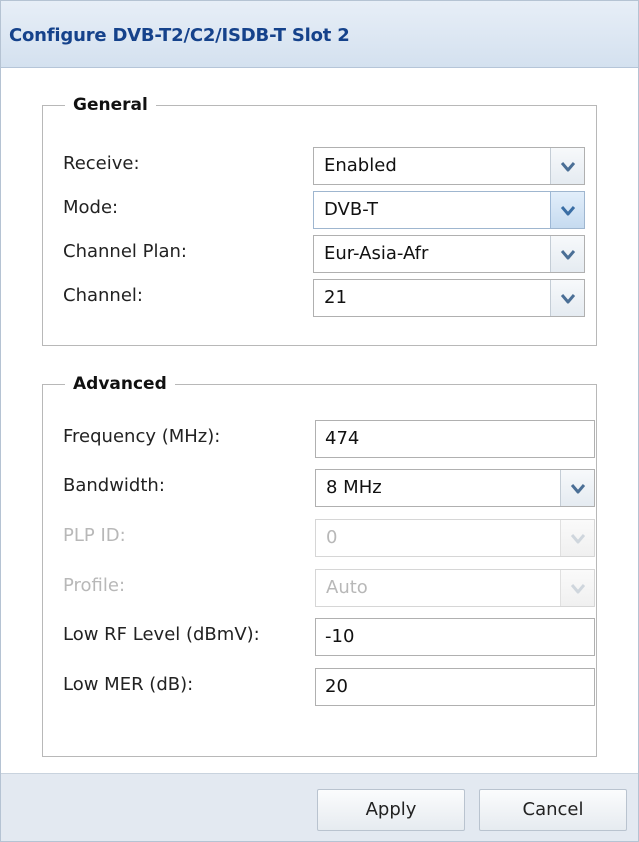 Image resolution: width=639 pixels, height=842 pixels. I want to click on dialog-titlebar: Configure DVB-T2/C2/ISDB-T Slot 2, so click(319, 34).